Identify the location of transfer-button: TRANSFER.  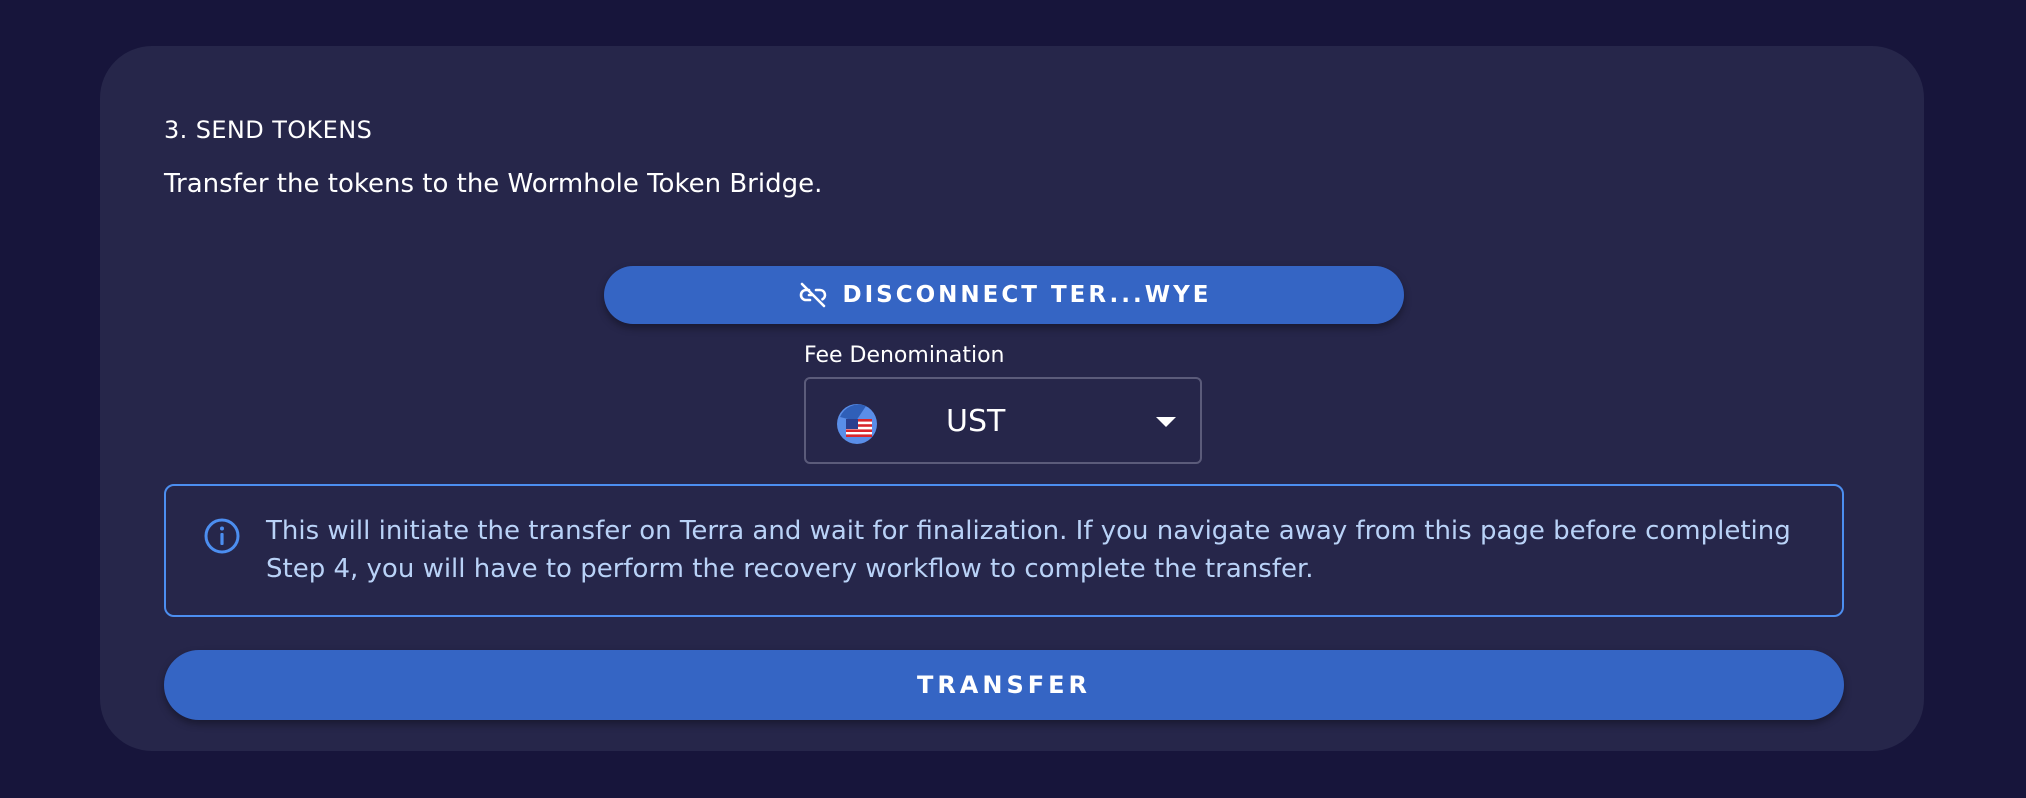
(1004, 685).